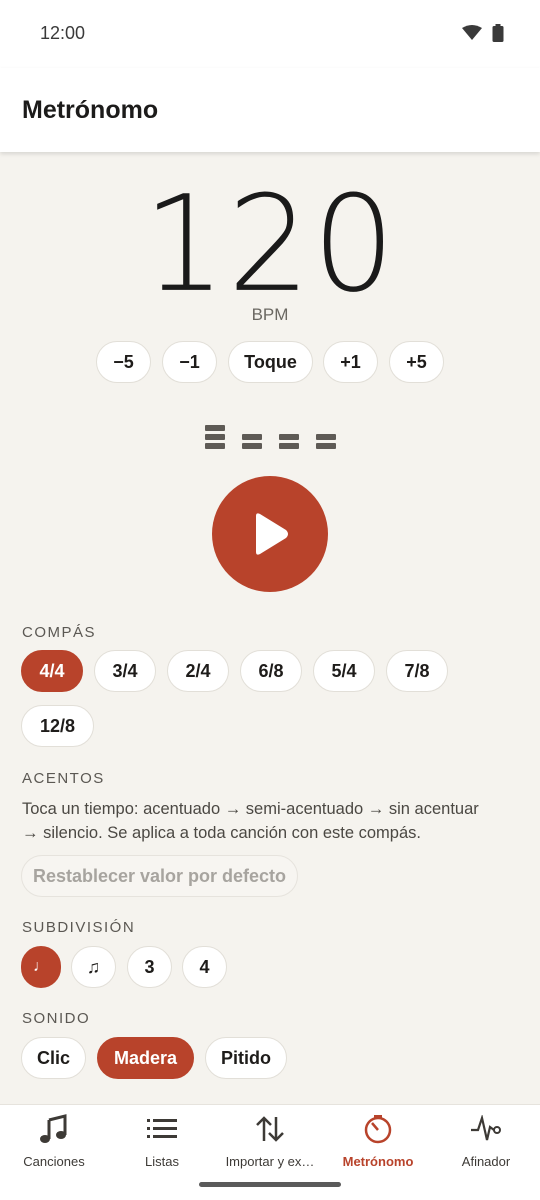 The image size is (540, 1200). Describe the element at coordinates (486, 1161) in the screenshot. I see `nav-label-tuner: Afinador` at that location.